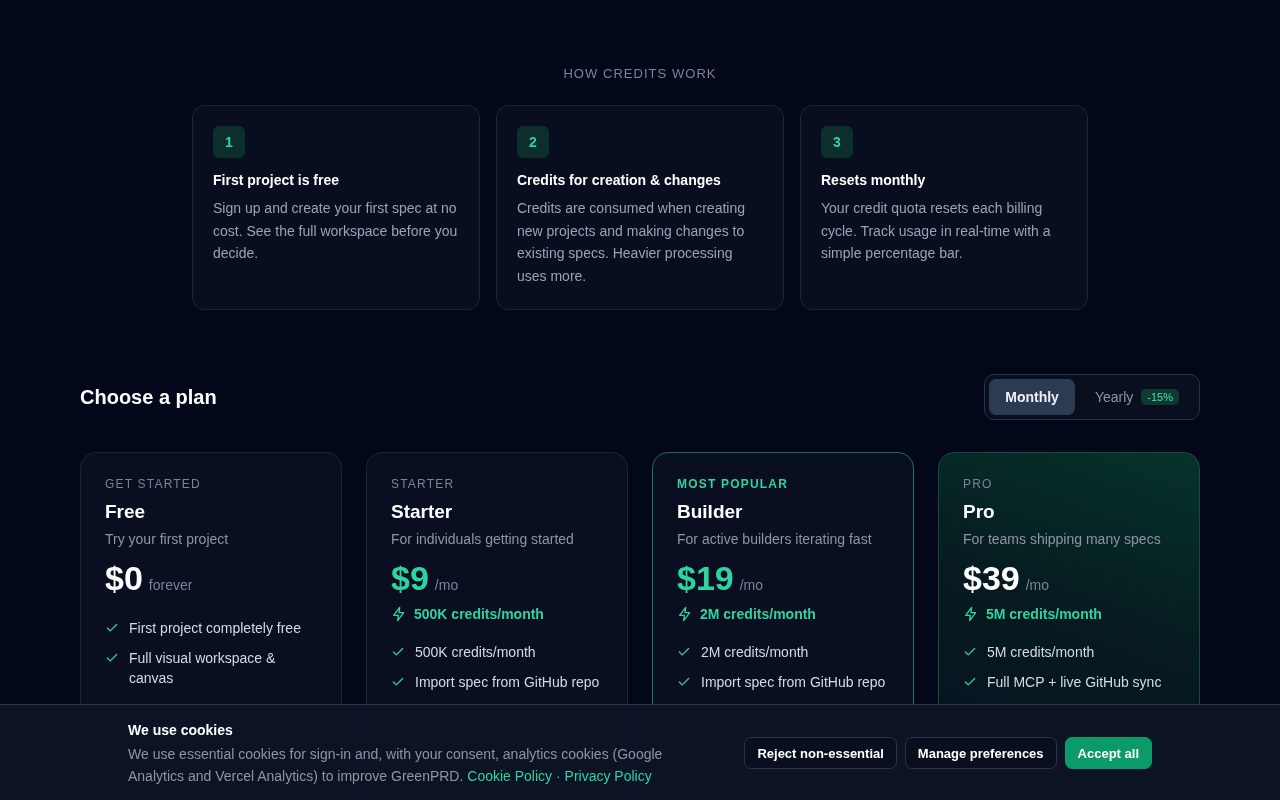 Image resolution: width=1280 pixels, height=800 pixels. Describe the element at coordinates (336, 231) in the screenshot. I see `step-description: Sign up and create your first spec at no cost. See the full workspace before you decide.` at that location.